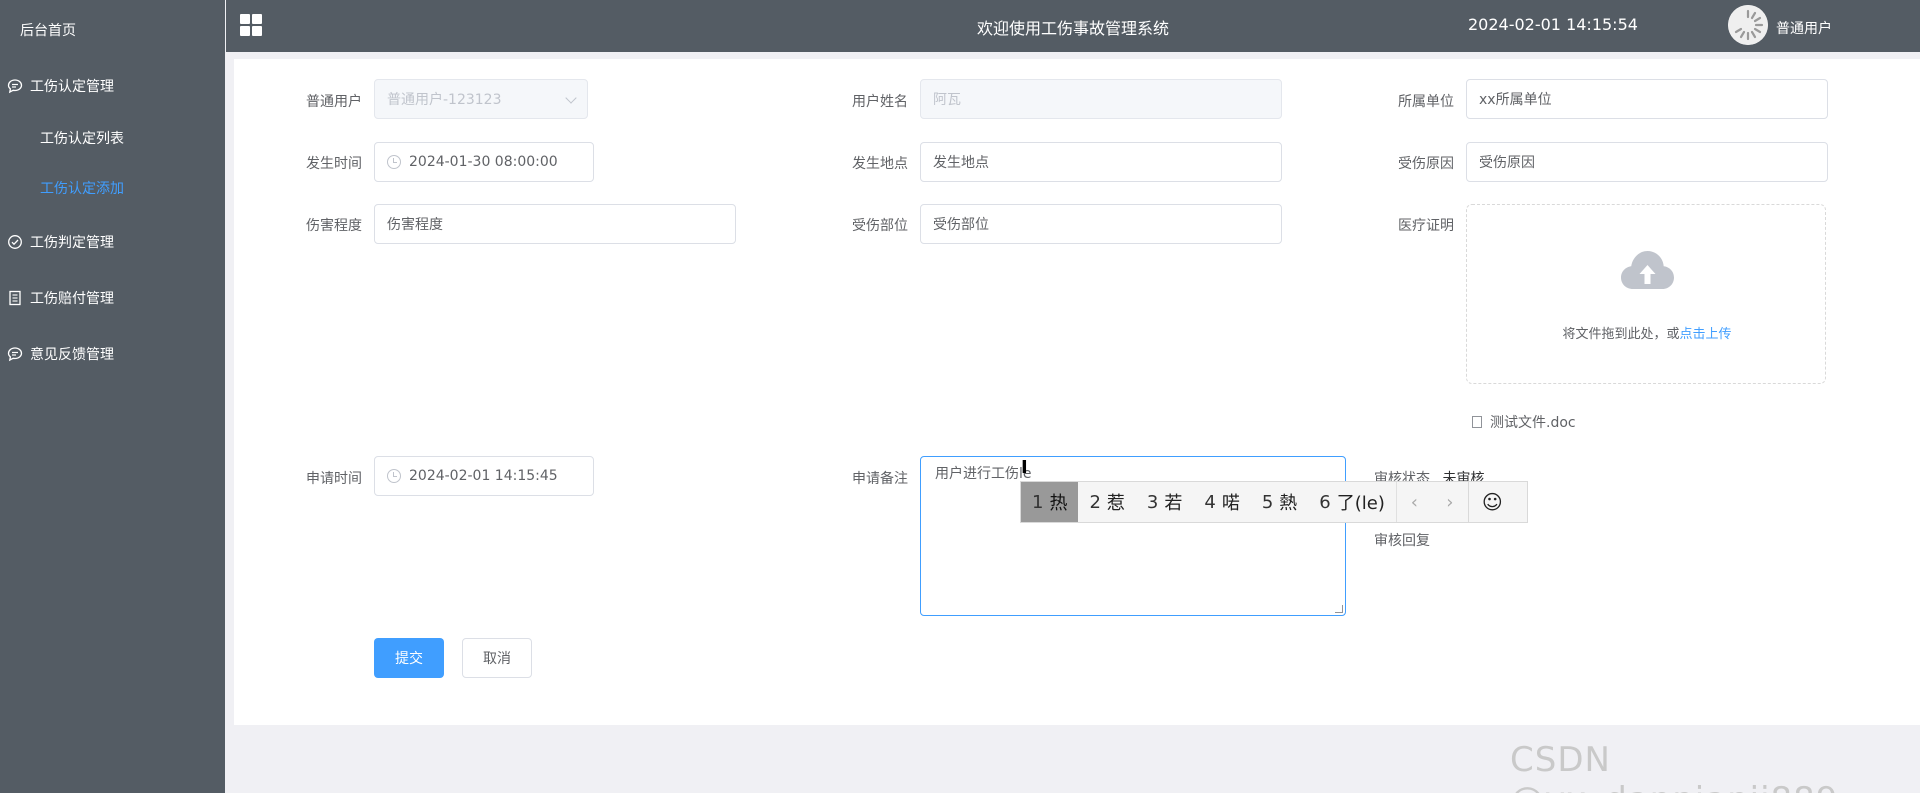 The width and height of the screenshot is (1920, 793). I want to click on chevron-down-icon, so click(571, 98).